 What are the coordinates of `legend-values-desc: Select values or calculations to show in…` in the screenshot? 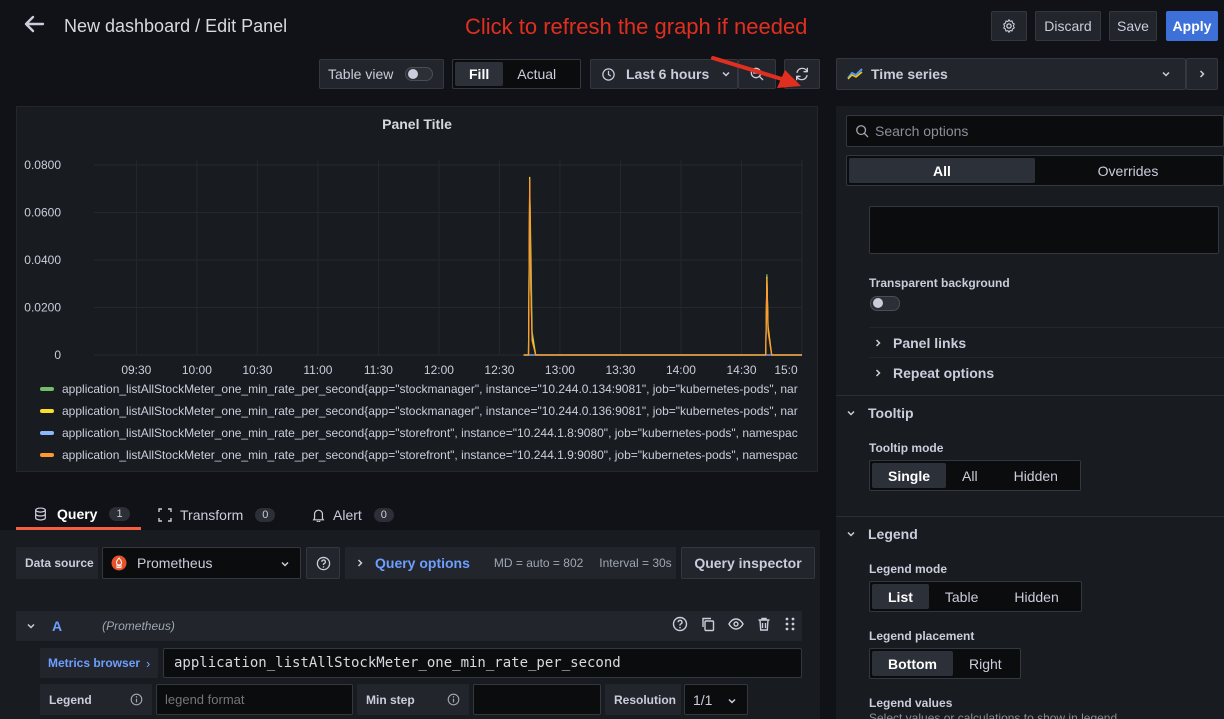 It's located at (993, 715).